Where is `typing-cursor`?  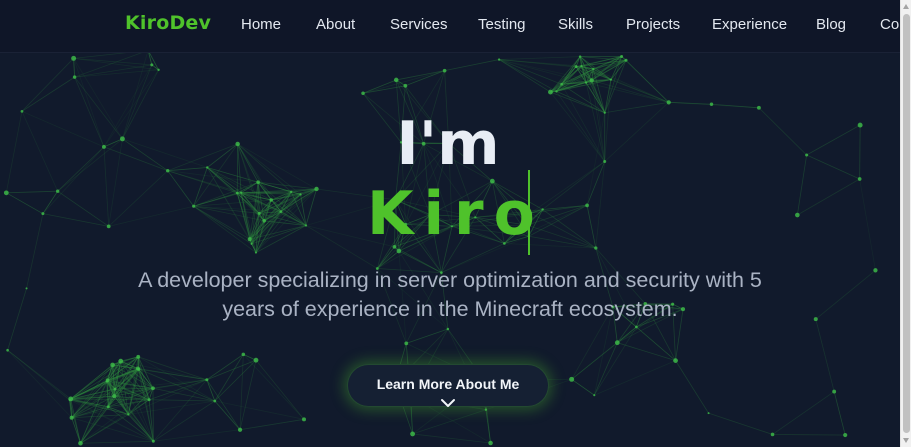
typing-cursor is located at coordinates (529, 212).